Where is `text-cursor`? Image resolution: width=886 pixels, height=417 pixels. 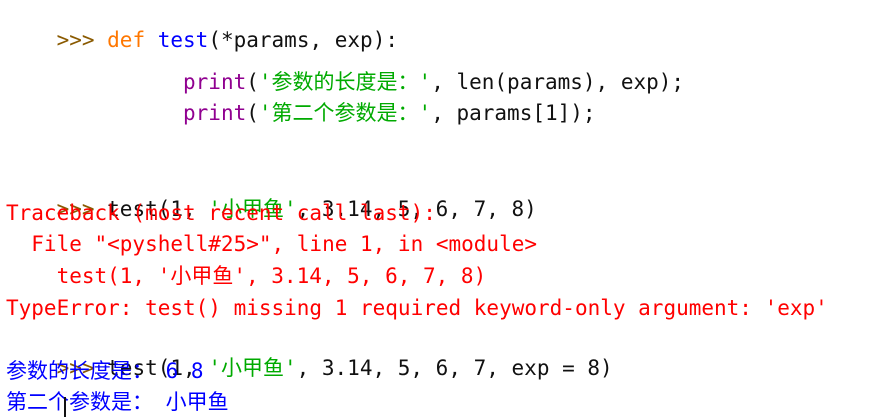
text-cursor is located at coordinates (65, 407).